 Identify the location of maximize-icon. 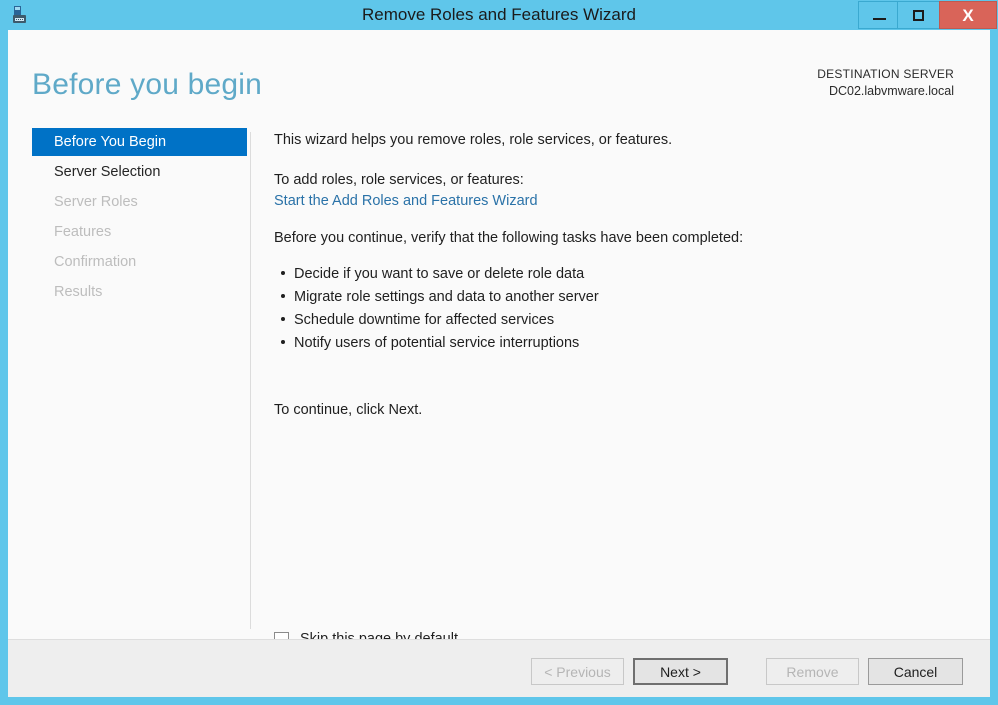
(918, 15).